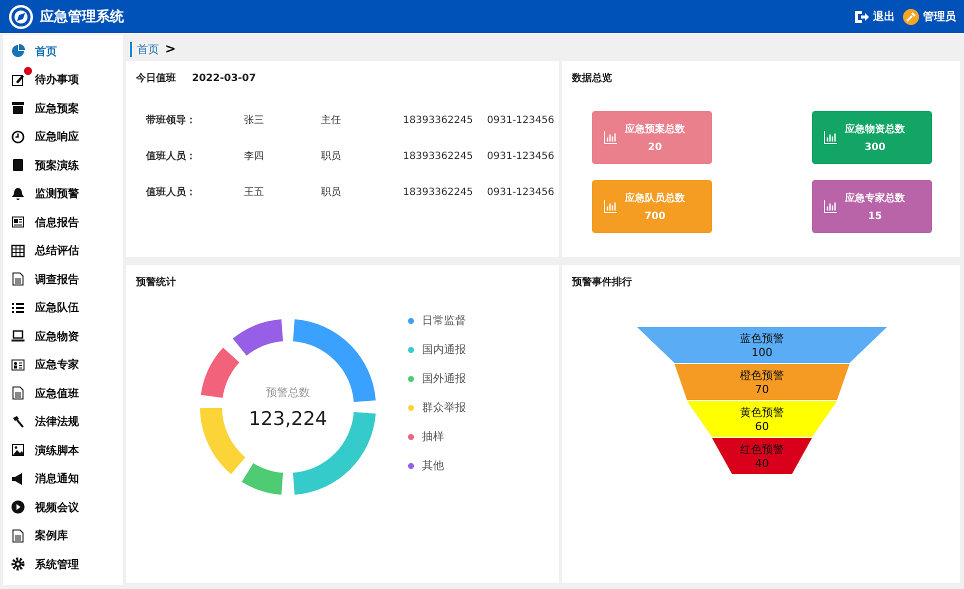 The width and height of the screenshot is (964, 589). I want to click on sidebar-item: 总结评估, so click(63, 250).